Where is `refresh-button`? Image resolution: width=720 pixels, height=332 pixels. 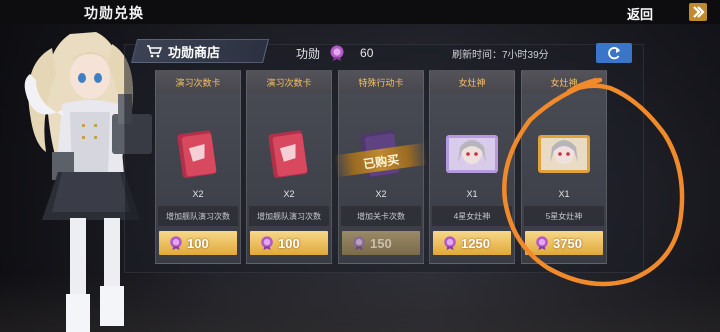
refresh-button is located at coordinates (614, 53).